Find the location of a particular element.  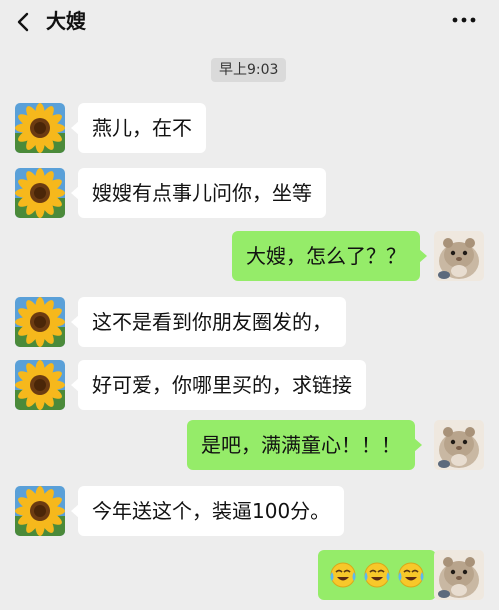

chat-title: 大嫂 is located at coordinates (66, 21).